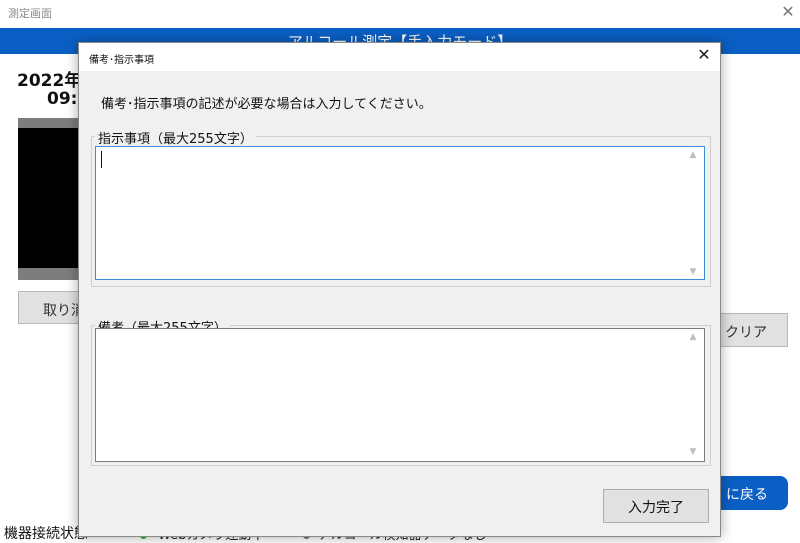  Describe the element at coordinates (46, 534) in the screenshot. I see `device-status-label: 機器接続状態` at that location.